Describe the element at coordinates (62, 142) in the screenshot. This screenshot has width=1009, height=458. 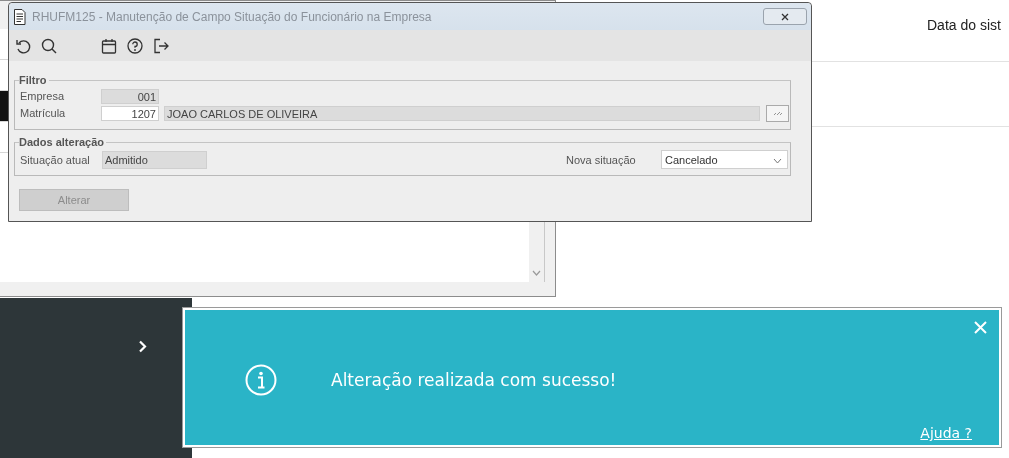
I see `group-title: Dados alteração` at that location.